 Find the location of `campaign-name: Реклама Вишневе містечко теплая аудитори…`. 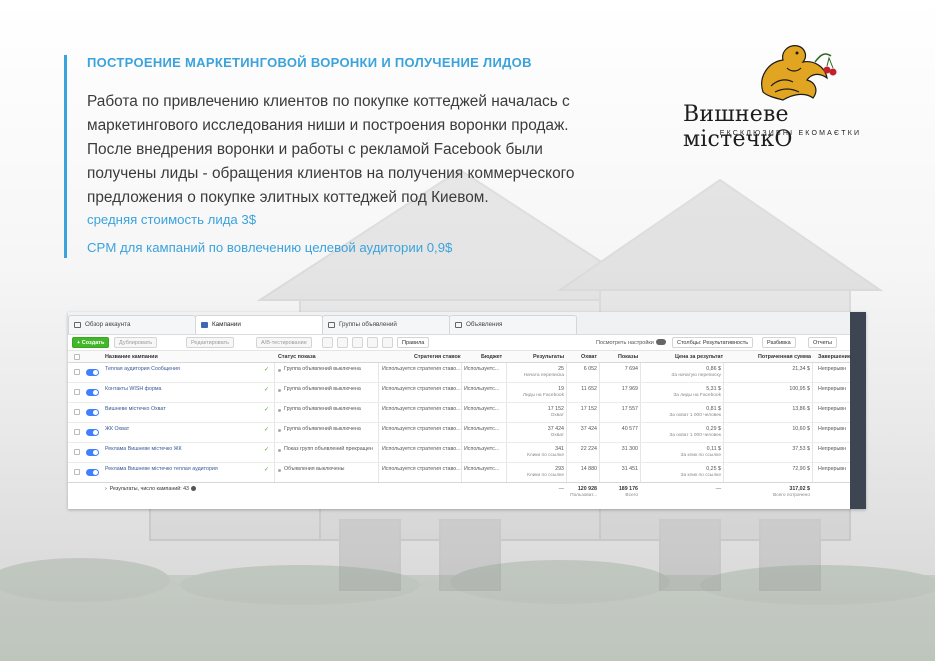

campaign-name: Реклама Вишневе містечко теплая аудитори… is located at coordinates (161, 469).